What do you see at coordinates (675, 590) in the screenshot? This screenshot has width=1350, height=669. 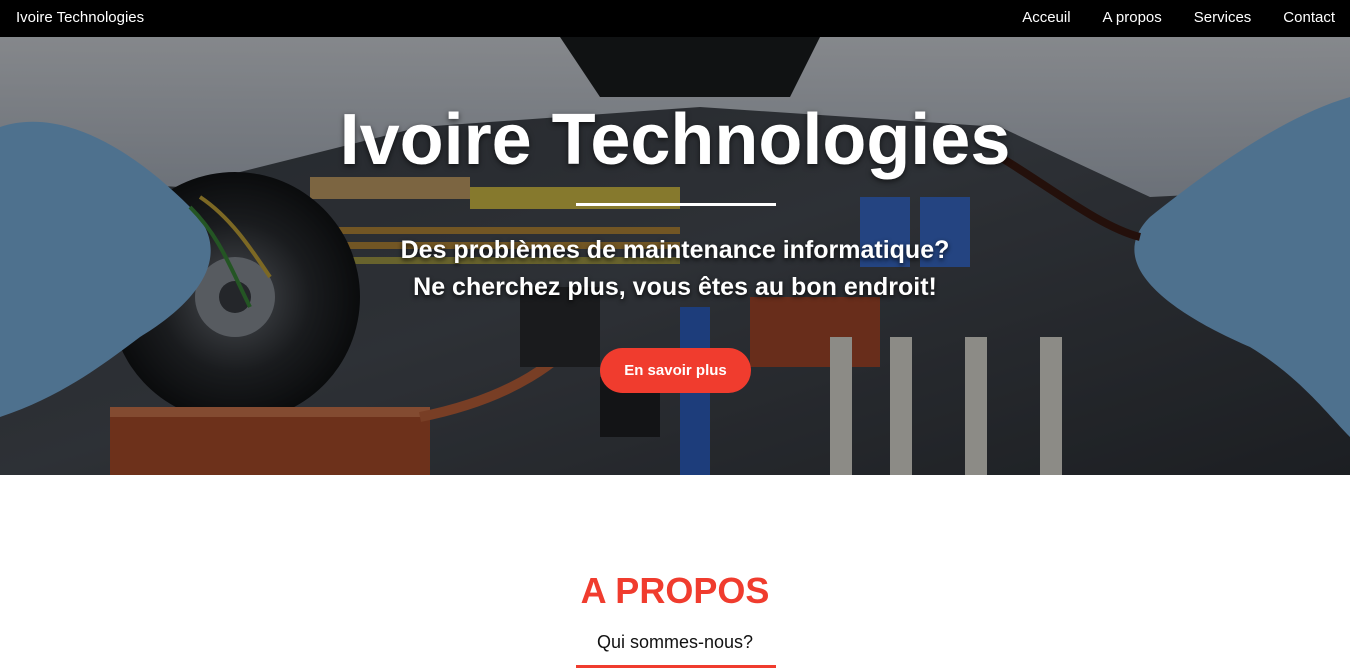 I see `about-section-title: A PROPOS` at bounding box center [675, 590].